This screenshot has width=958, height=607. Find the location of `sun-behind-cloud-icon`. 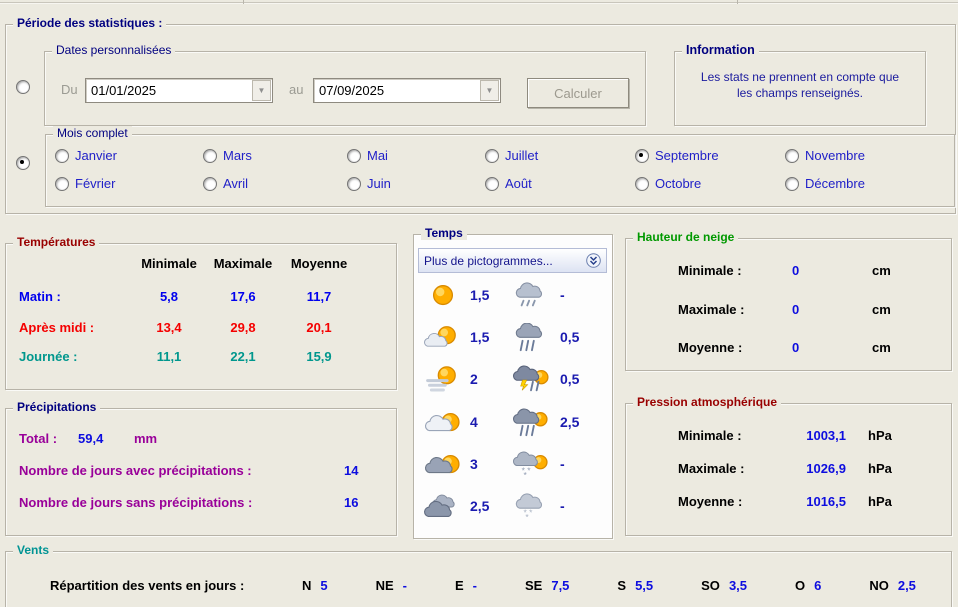

sun-behind-cloud-icon is located at coordinates (443, 338).